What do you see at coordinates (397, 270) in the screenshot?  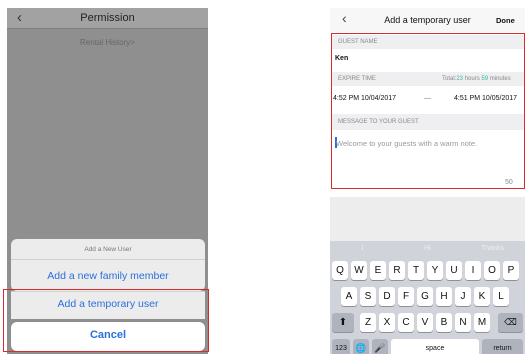 I see `key-r: R` at bounding box center [397, 270].